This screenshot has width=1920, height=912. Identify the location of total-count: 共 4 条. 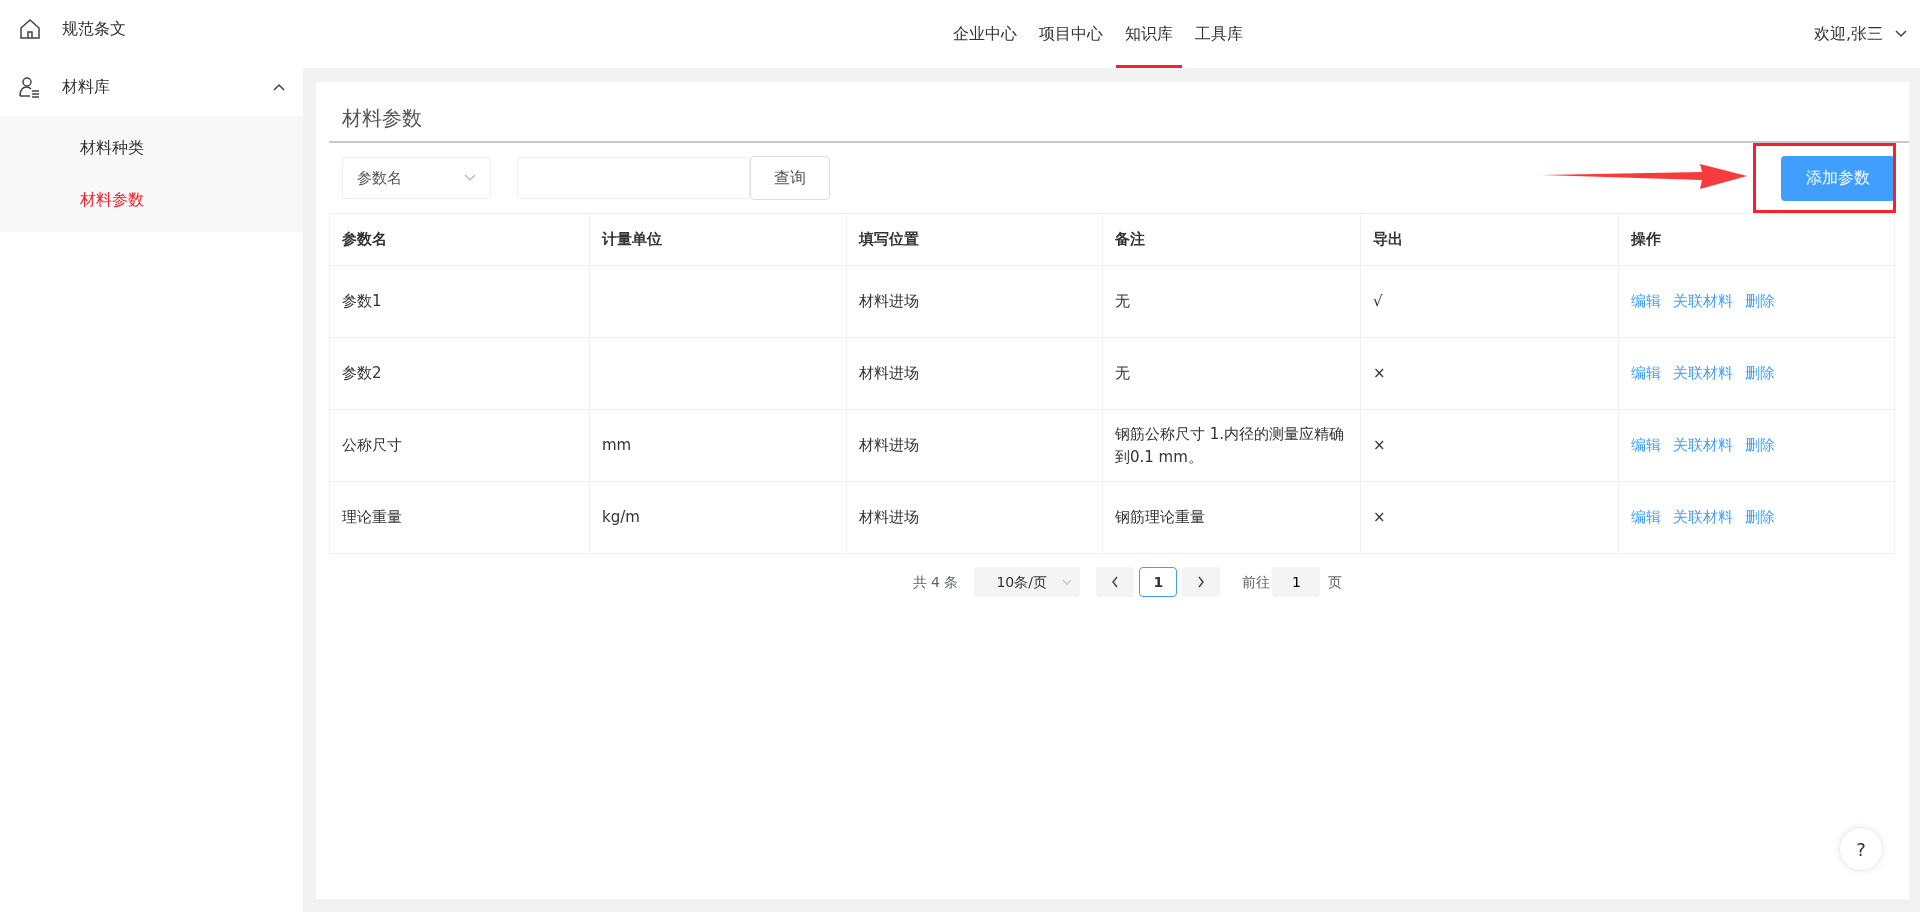
(935, 582).